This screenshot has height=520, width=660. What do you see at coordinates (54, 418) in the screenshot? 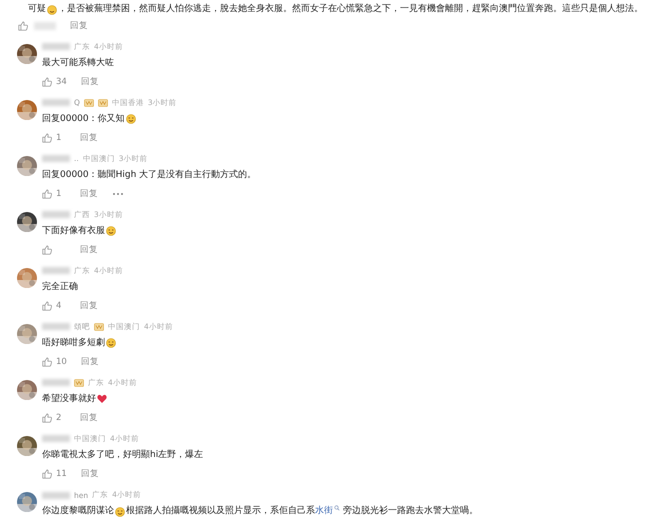
I see `like-button: 2` at bounding box center [54, 418].